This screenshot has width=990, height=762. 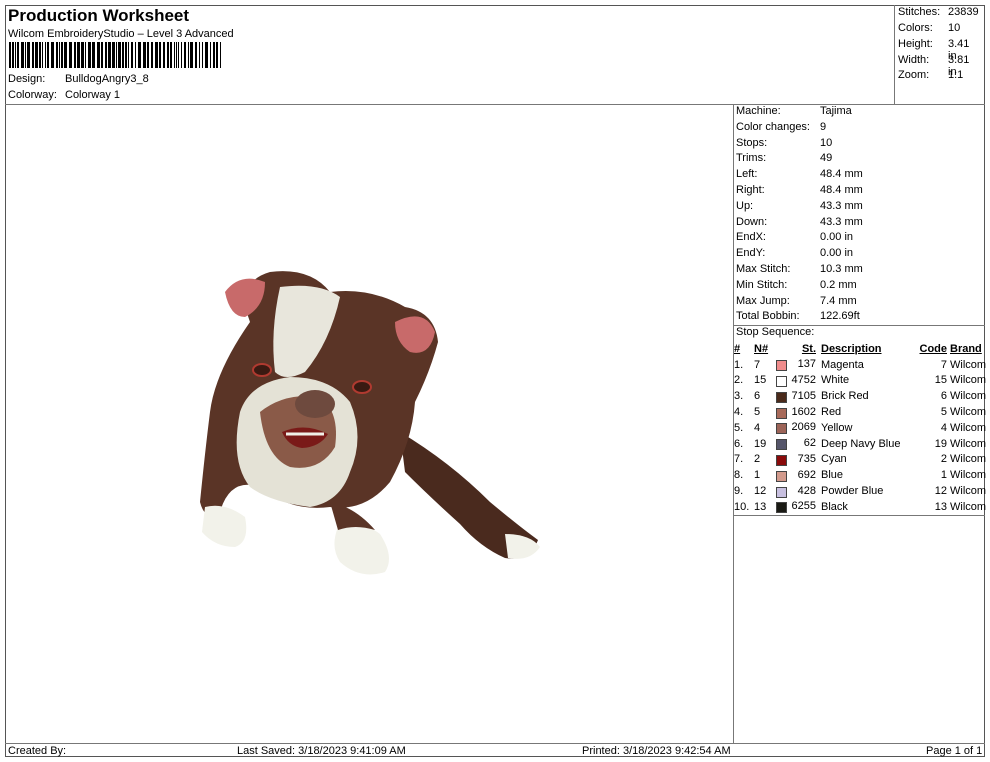 What do you see at coordinates (745, 205) in the screenshot?
I see `machine-info-label: Up:` at bounding box center [745, 205].